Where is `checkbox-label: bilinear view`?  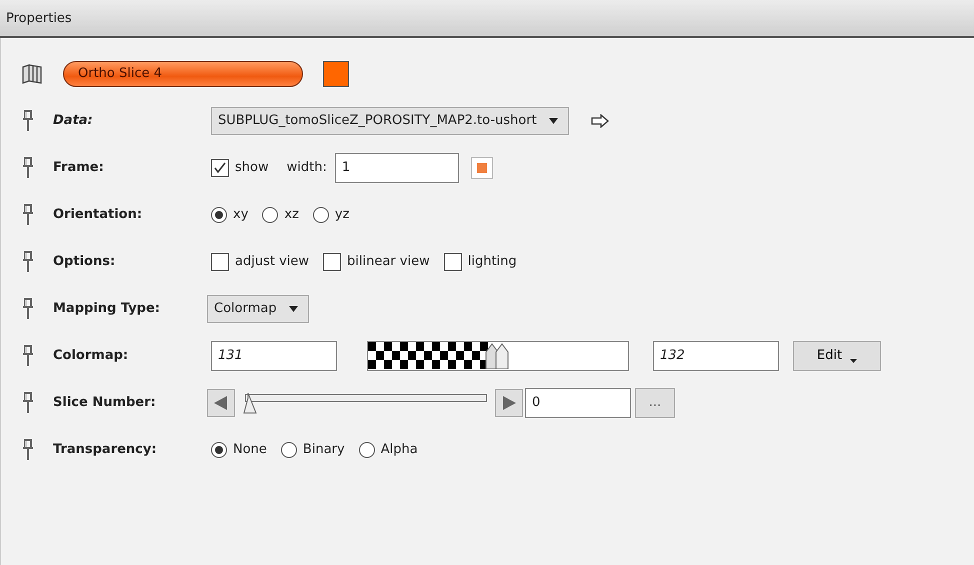
checkbox-label: bilinear view is located at coordinates (388, 261).